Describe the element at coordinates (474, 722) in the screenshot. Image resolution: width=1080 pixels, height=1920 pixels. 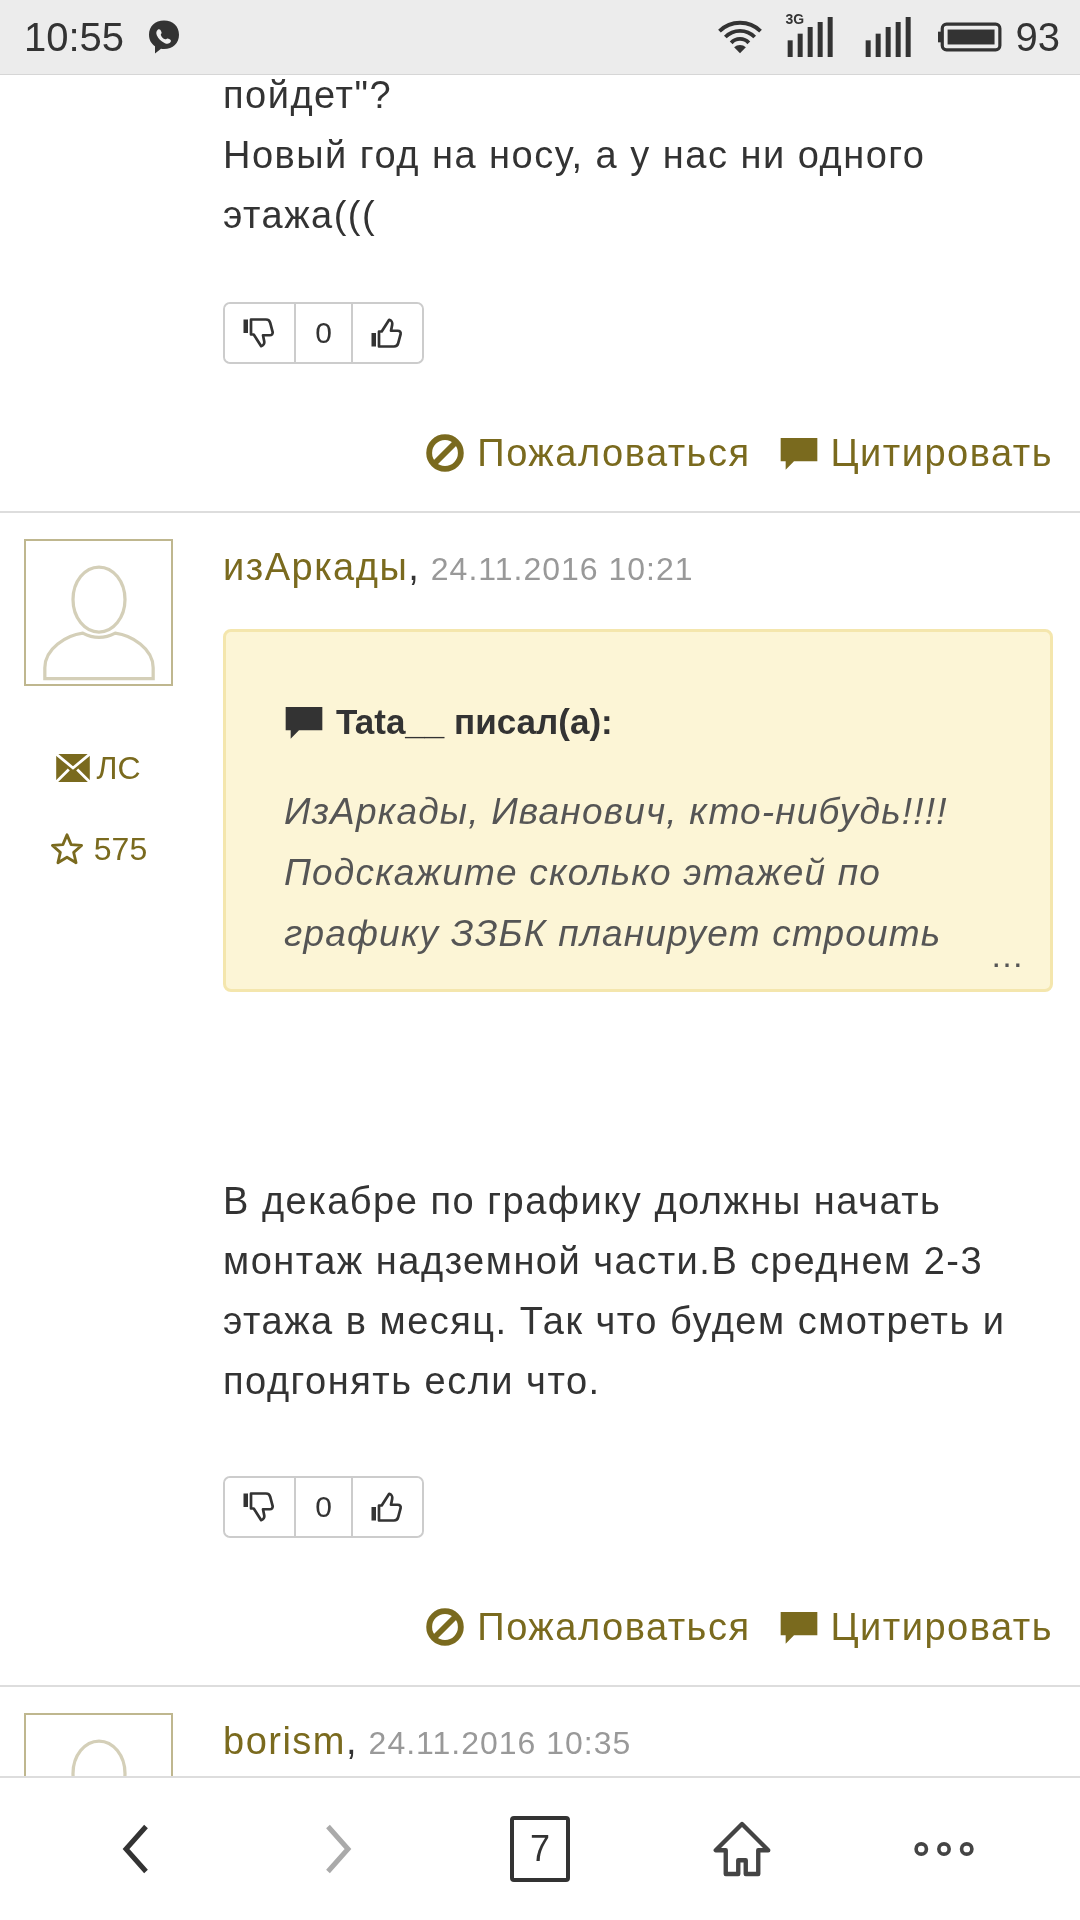
I see `quote-author: Tata__ писал(а):` at that location.